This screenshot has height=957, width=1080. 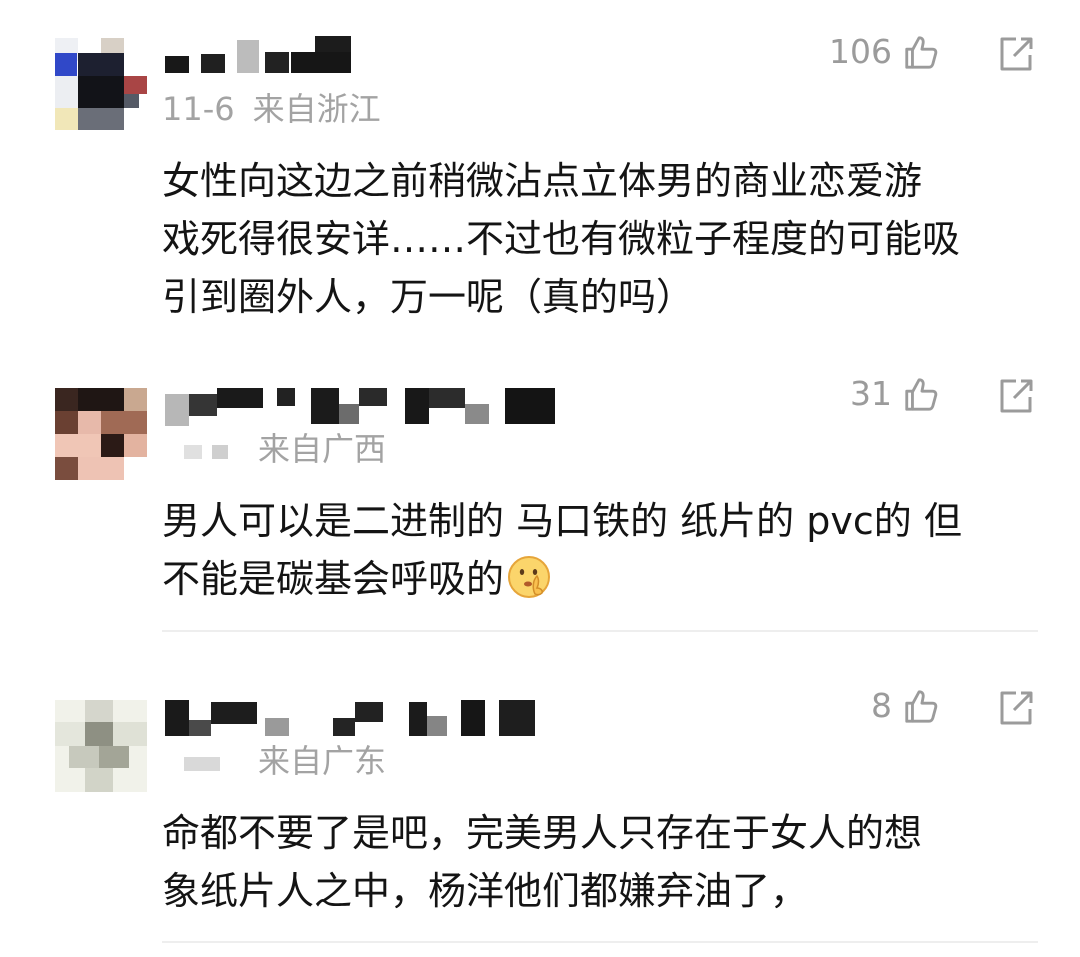 I want to click on username-blurred, so click(x=365, y=720).